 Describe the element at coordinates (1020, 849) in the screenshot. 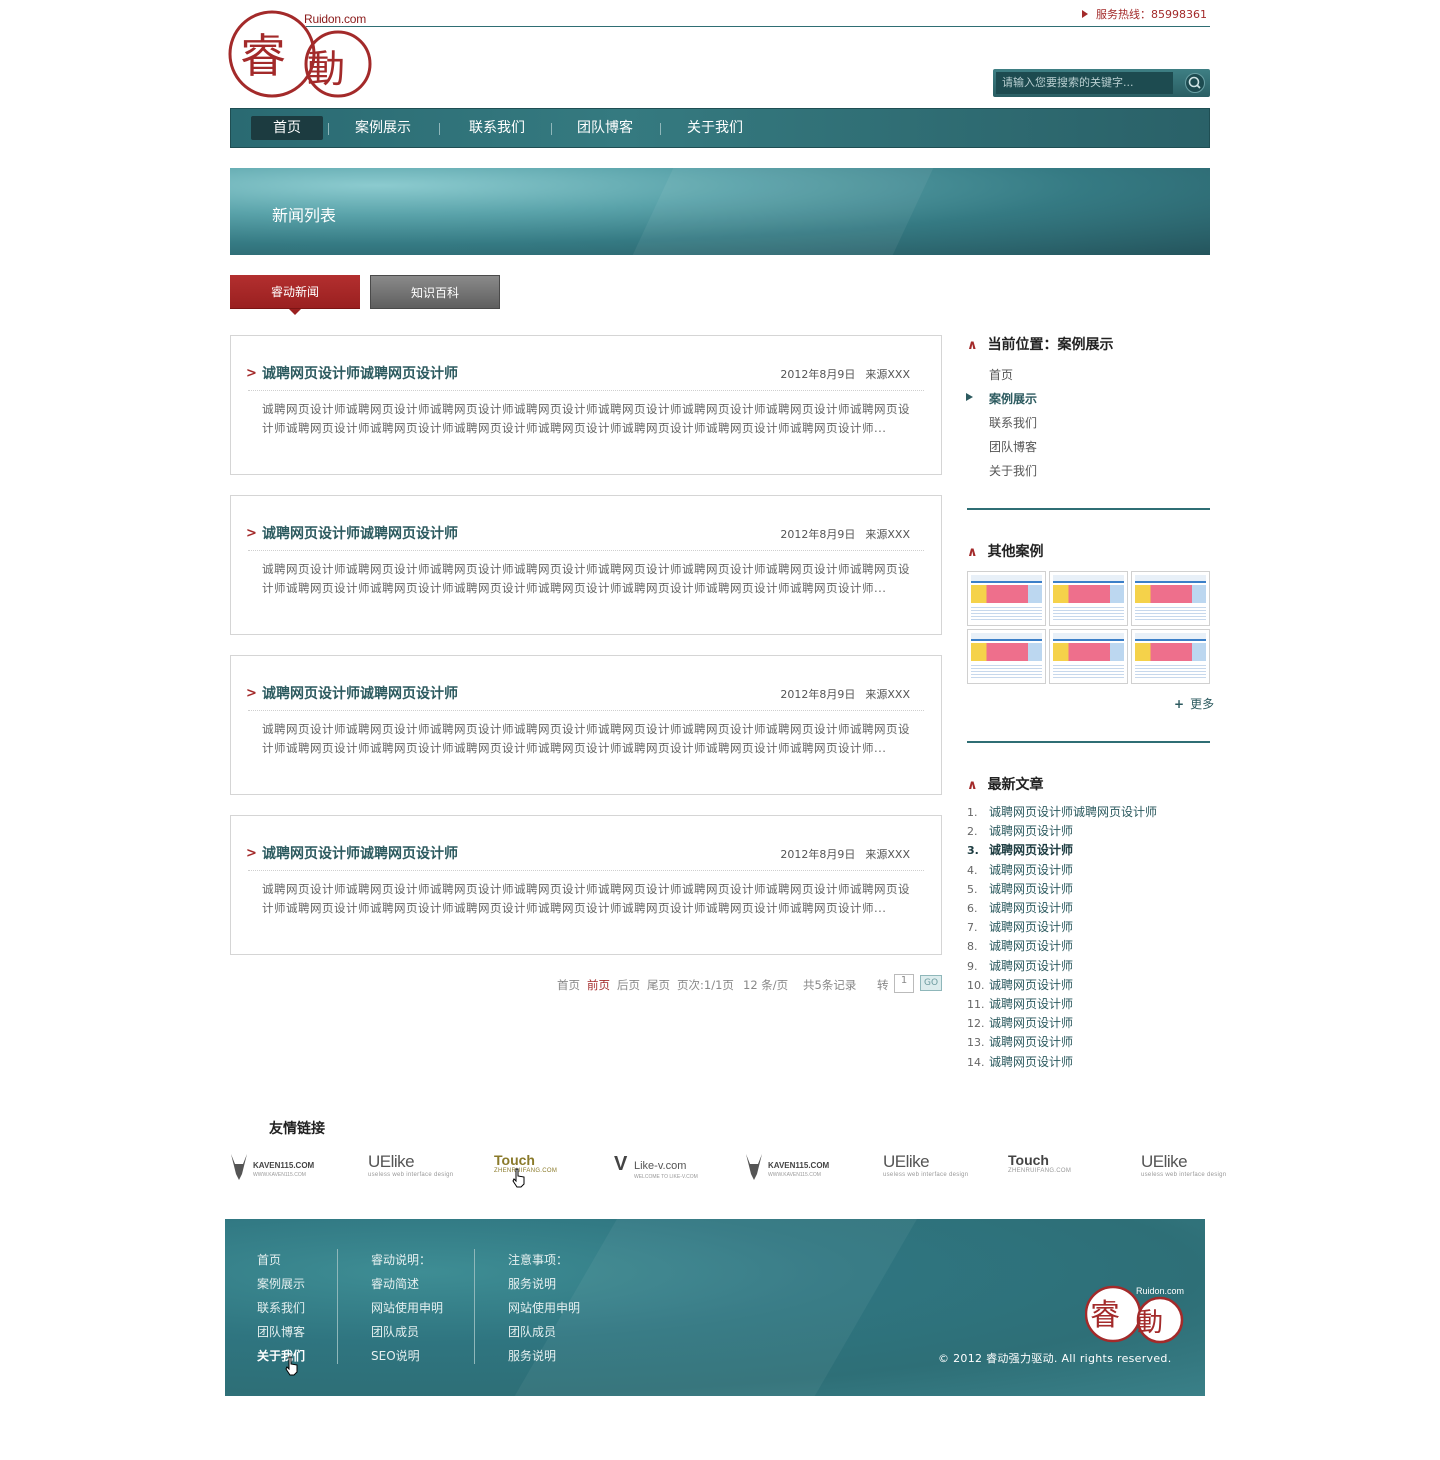

I see `latest-article-item: 3. 诚聘网页设计师` at that location.